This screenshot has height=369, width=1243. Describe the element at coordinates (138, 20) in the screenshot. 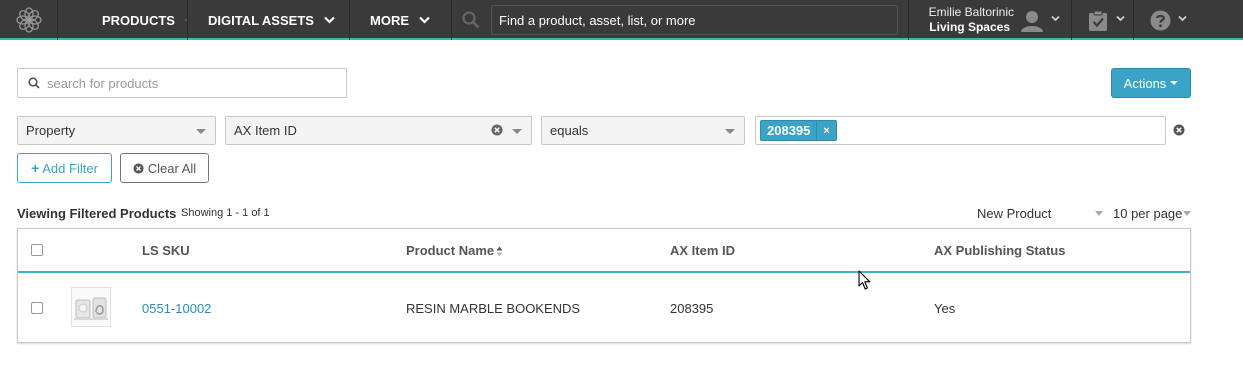

I see `nav-menu-products-label: PRODUCTS` at that location.